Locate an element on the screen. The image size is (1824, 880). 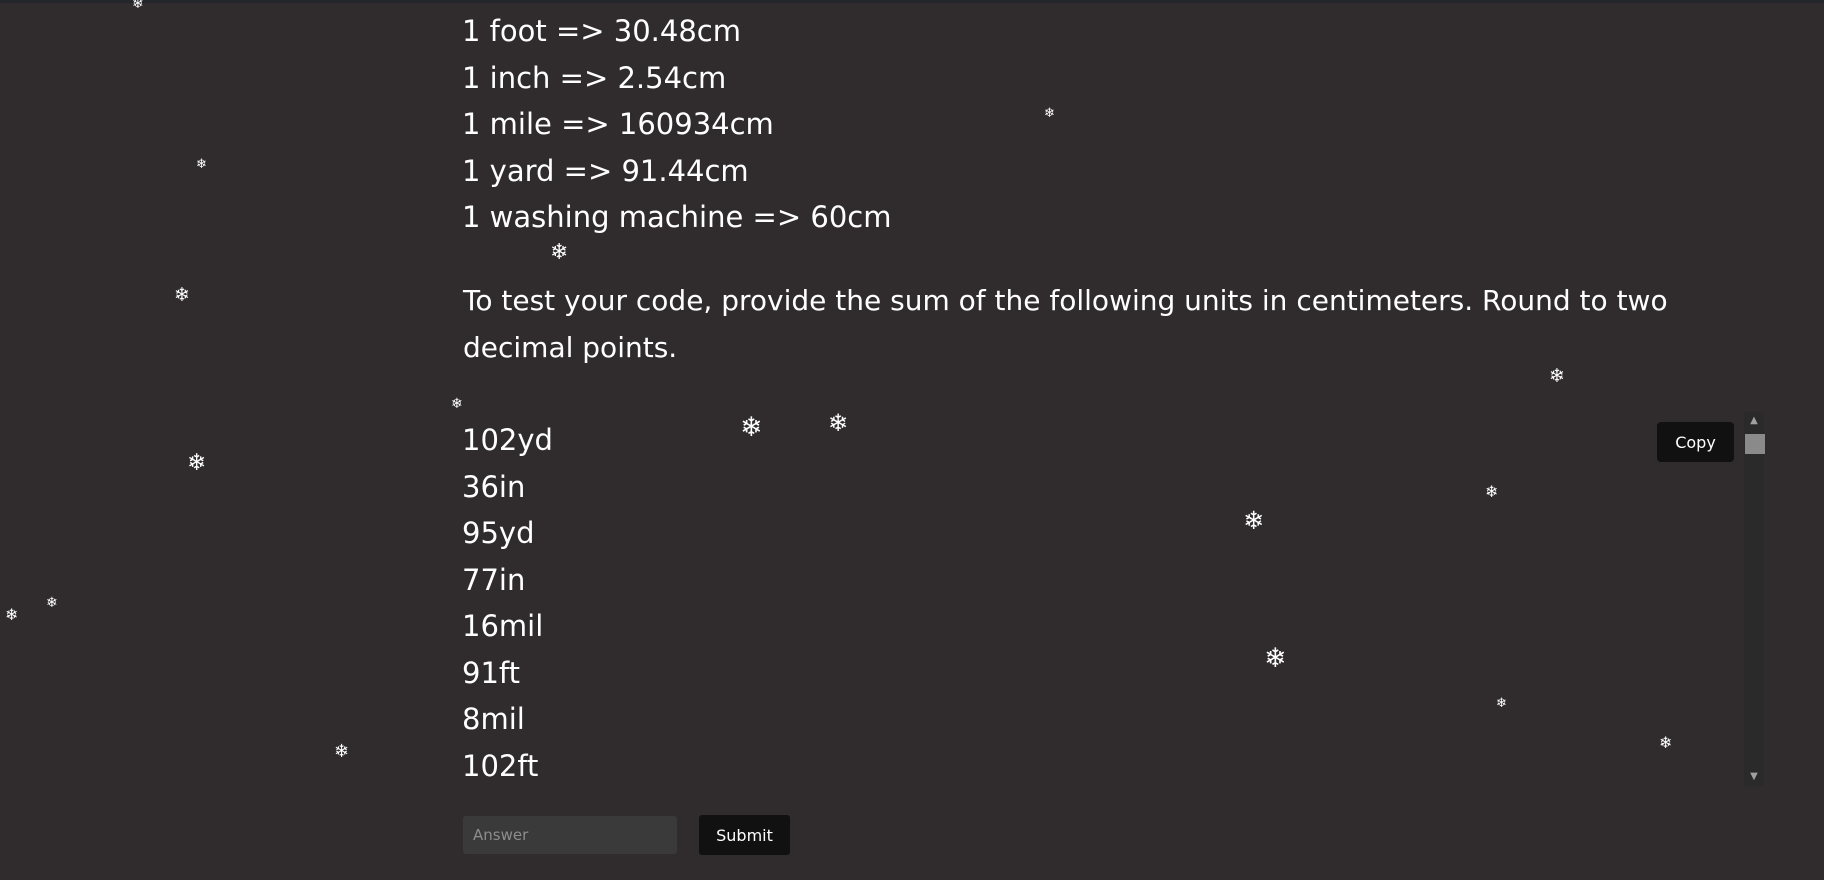
answer-input is located at coordinates (570, 835).